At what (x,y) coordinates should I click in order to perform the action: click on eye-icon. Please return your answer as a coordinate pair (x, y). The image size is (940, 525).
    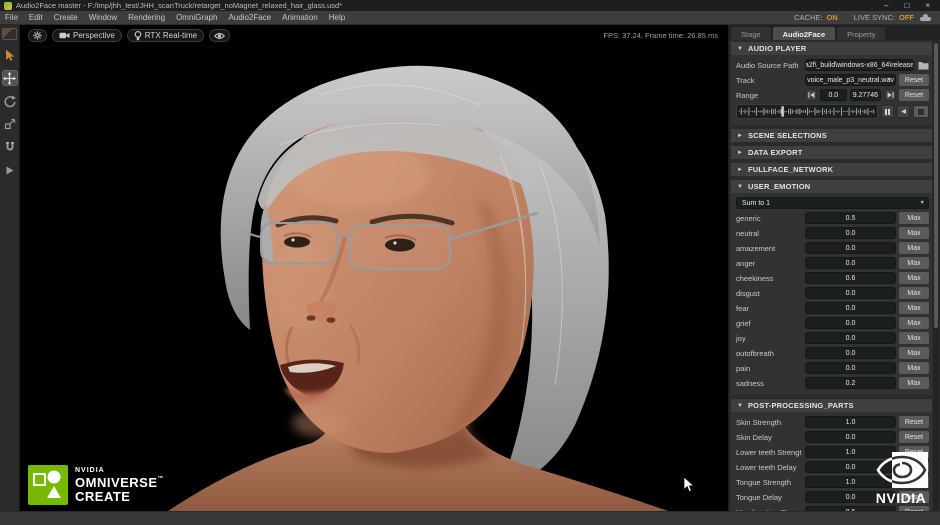
    Looking at the image, I should click on (220, 35).